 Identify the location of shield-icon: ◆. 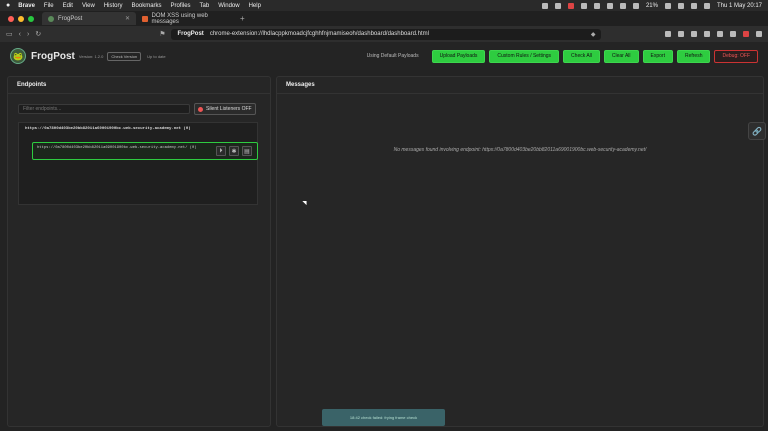
(593, 34).